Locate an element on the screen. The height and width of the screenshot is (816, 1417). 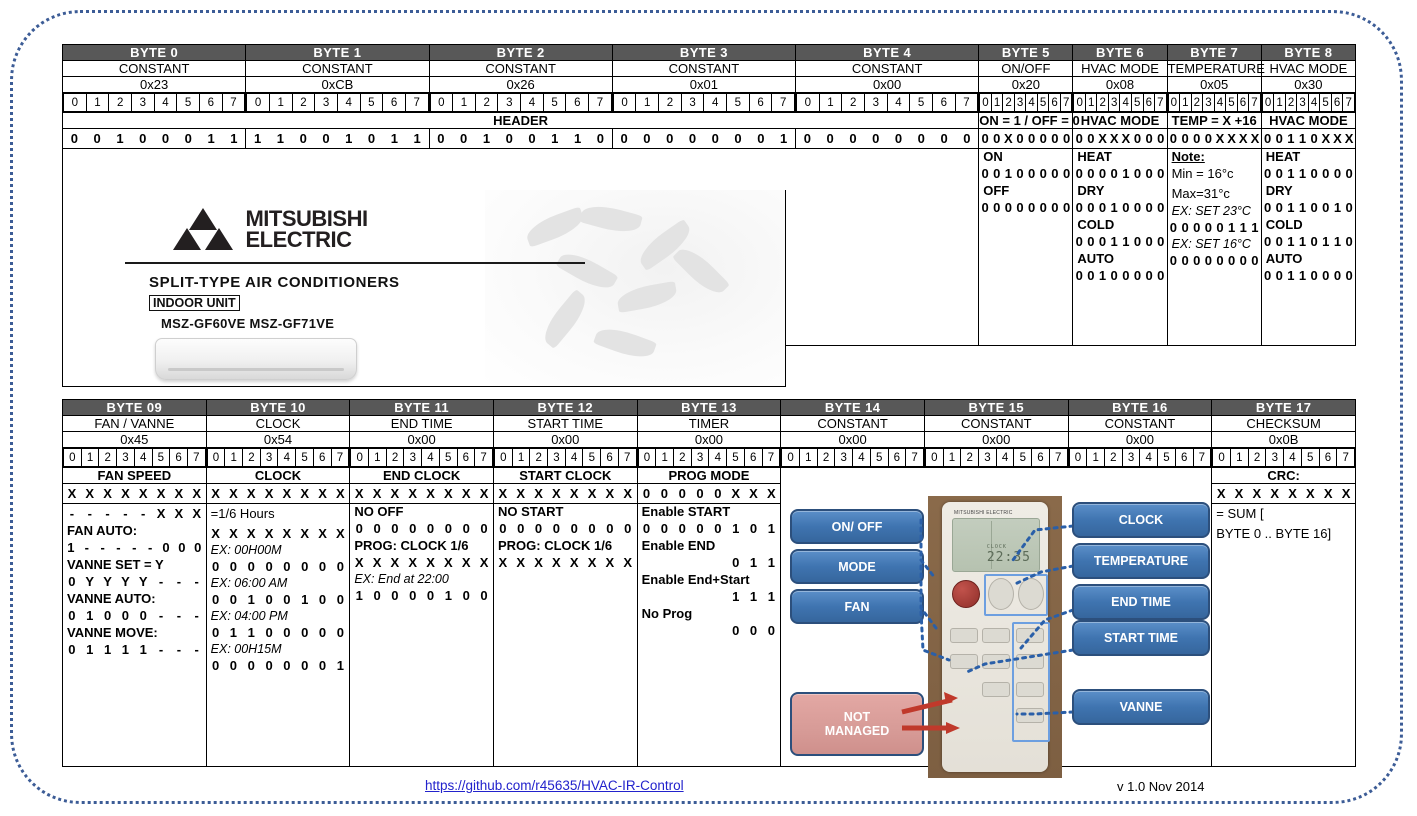
prog-option-bits: 111 is located at coordinates (709, 596).